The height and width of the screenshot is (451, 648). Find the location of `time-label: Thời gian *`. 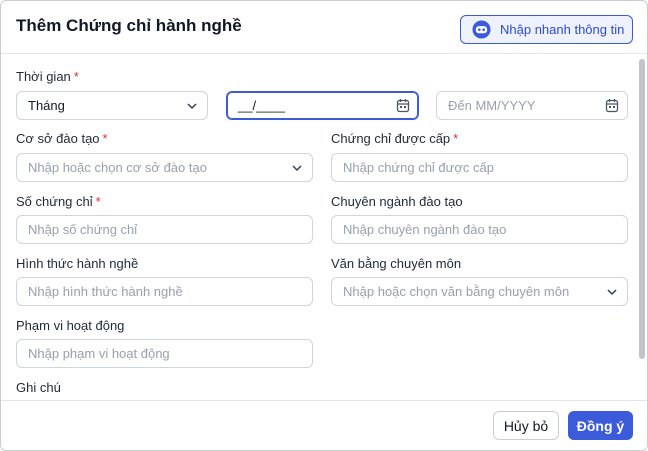

time-label: Thời gian * is located at coordinates (47, 76).